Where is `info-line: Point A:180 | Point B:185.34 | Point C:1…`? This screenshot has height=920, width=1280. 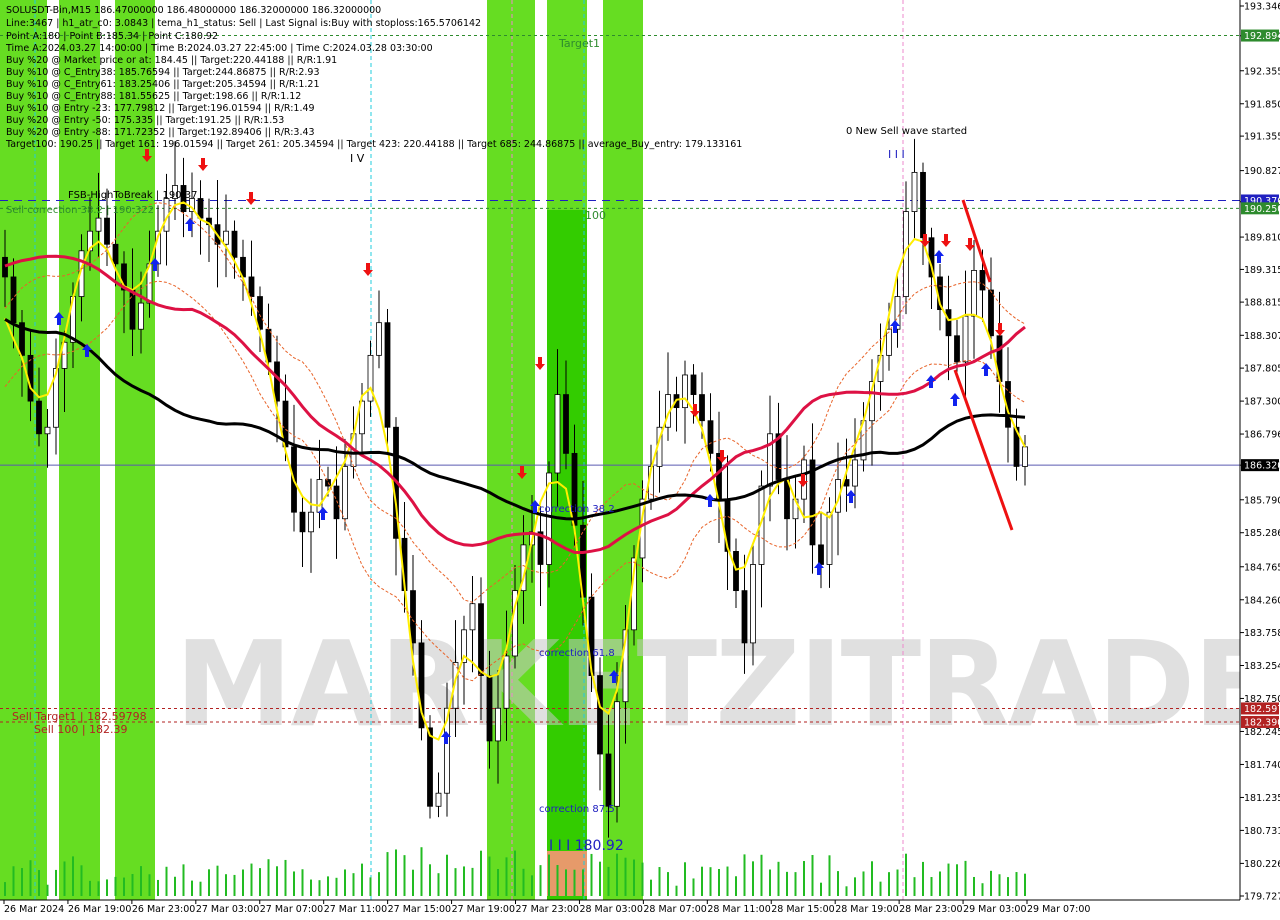 info-line: Point A:180 | Point B:185.34 | Point C:1… is located at coordinates (112, 36).